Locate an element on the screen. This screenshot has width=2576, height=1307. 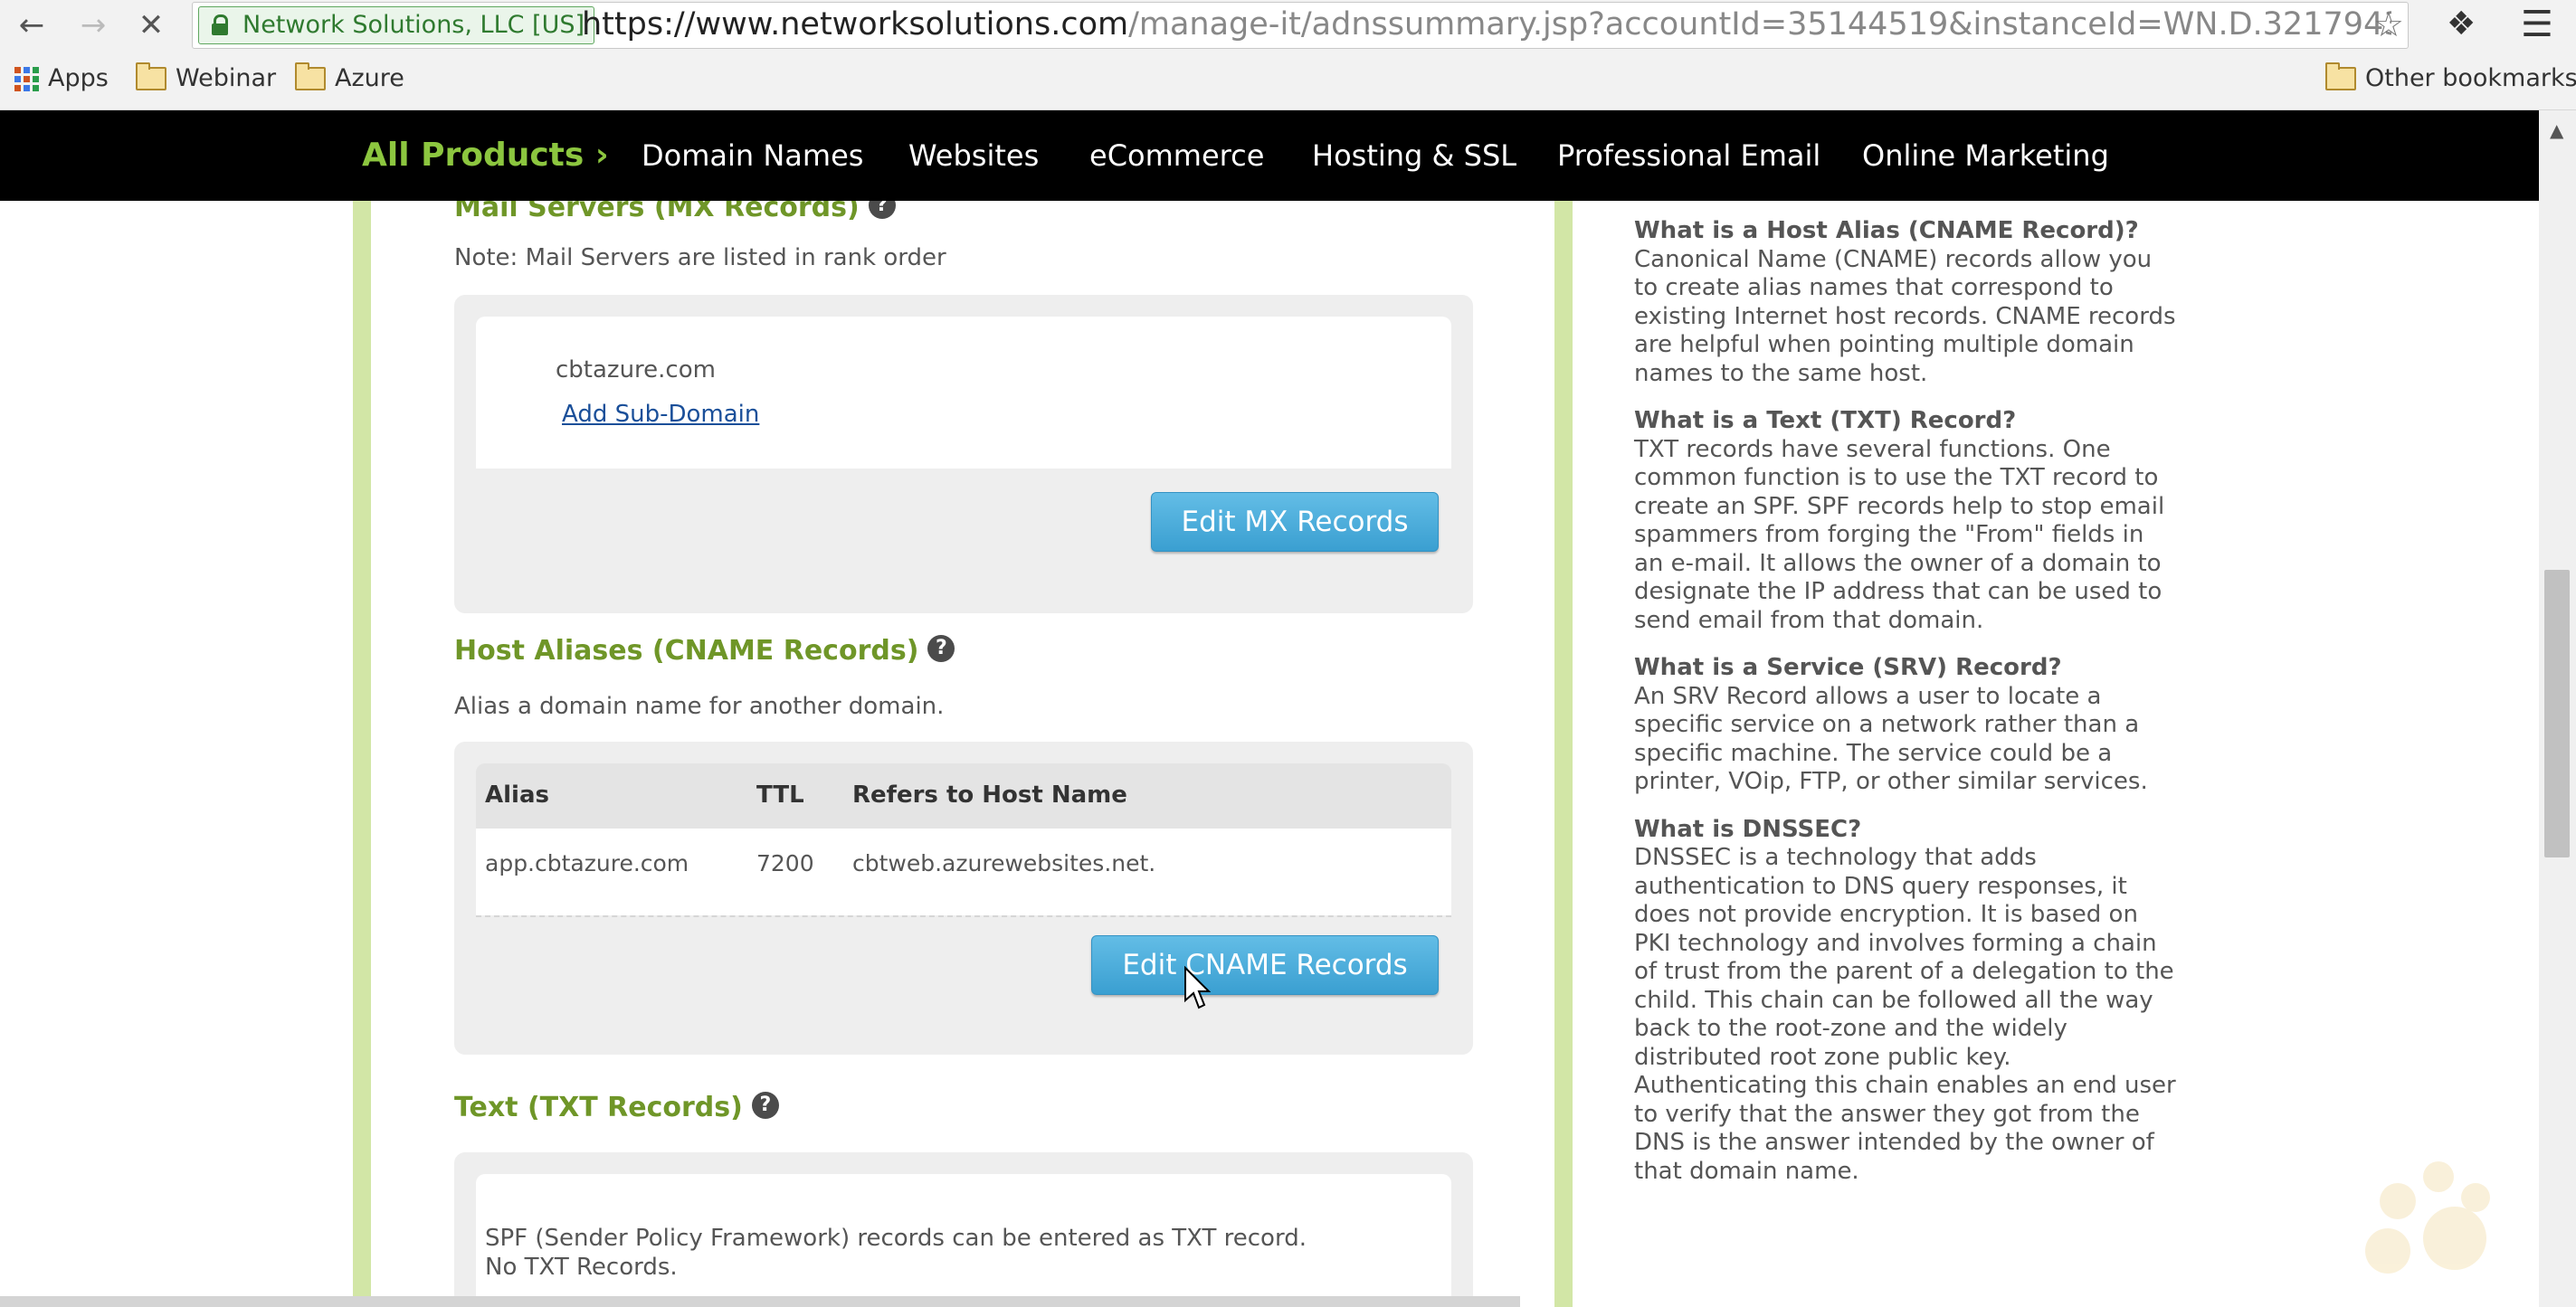
cname-ttl-cell: 7200 is located at coordinates (785, 863).